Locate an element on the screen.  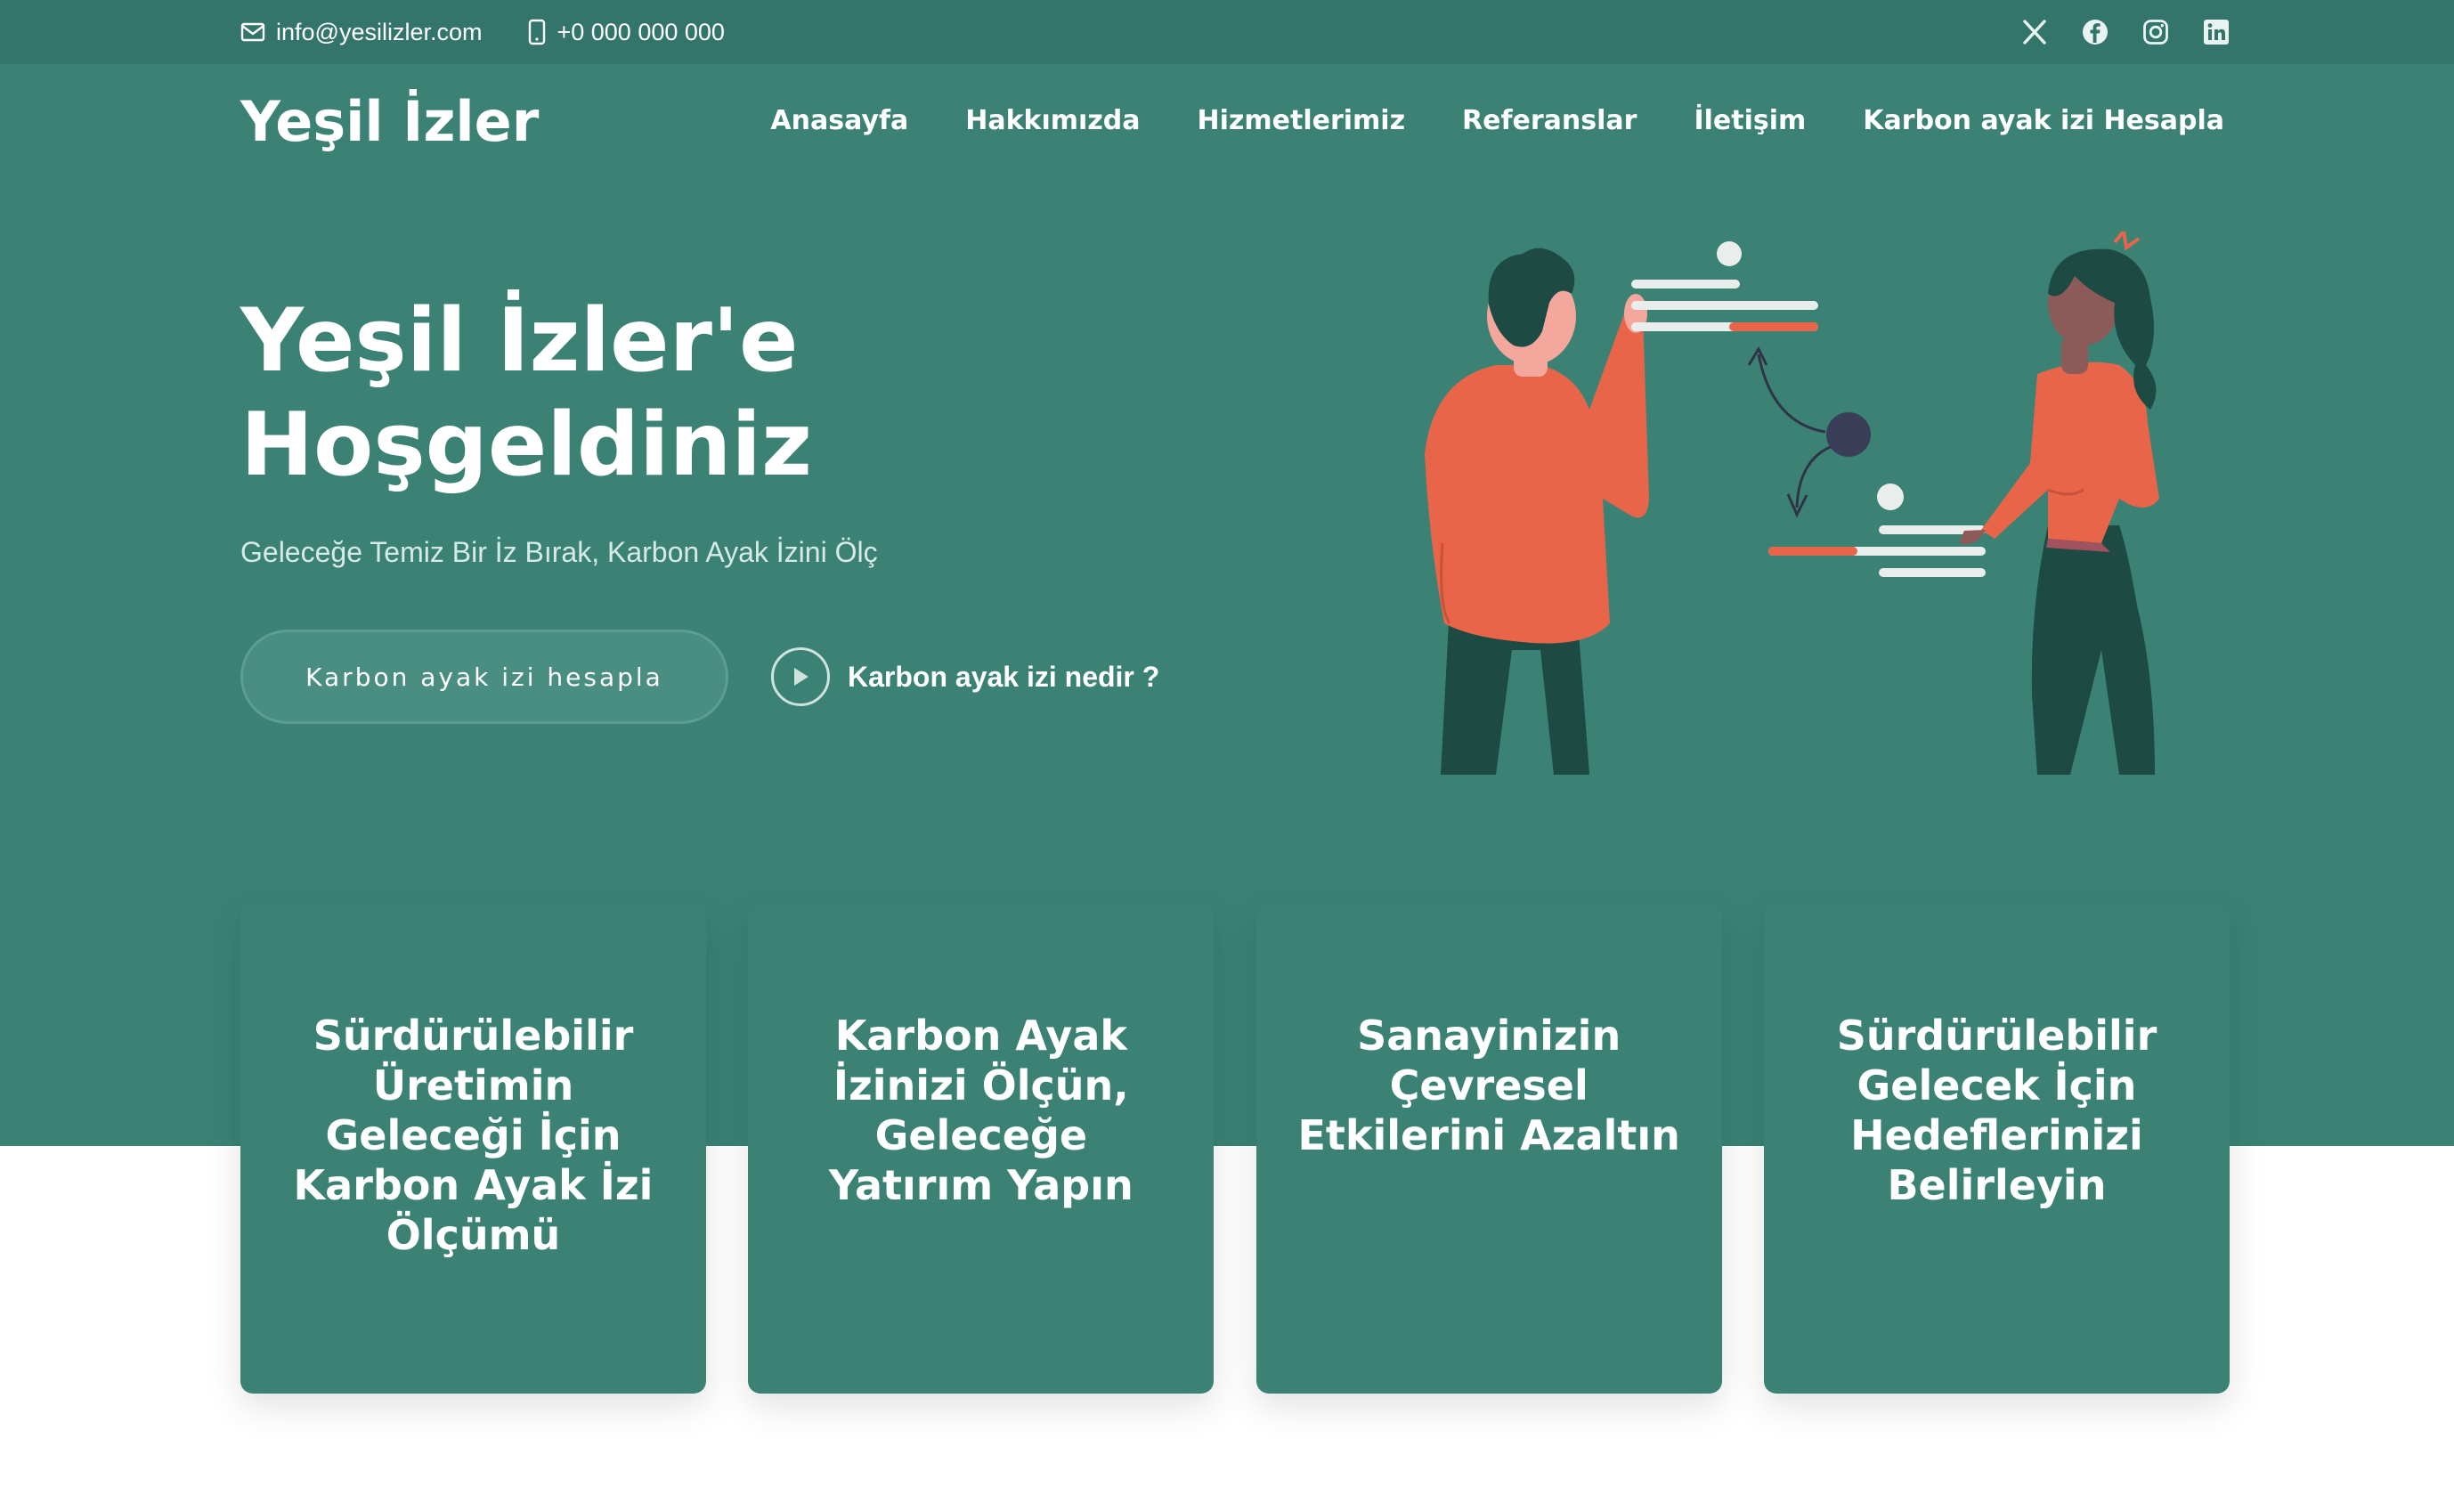
linkedin-icon is located at coordinates (2216, 32).